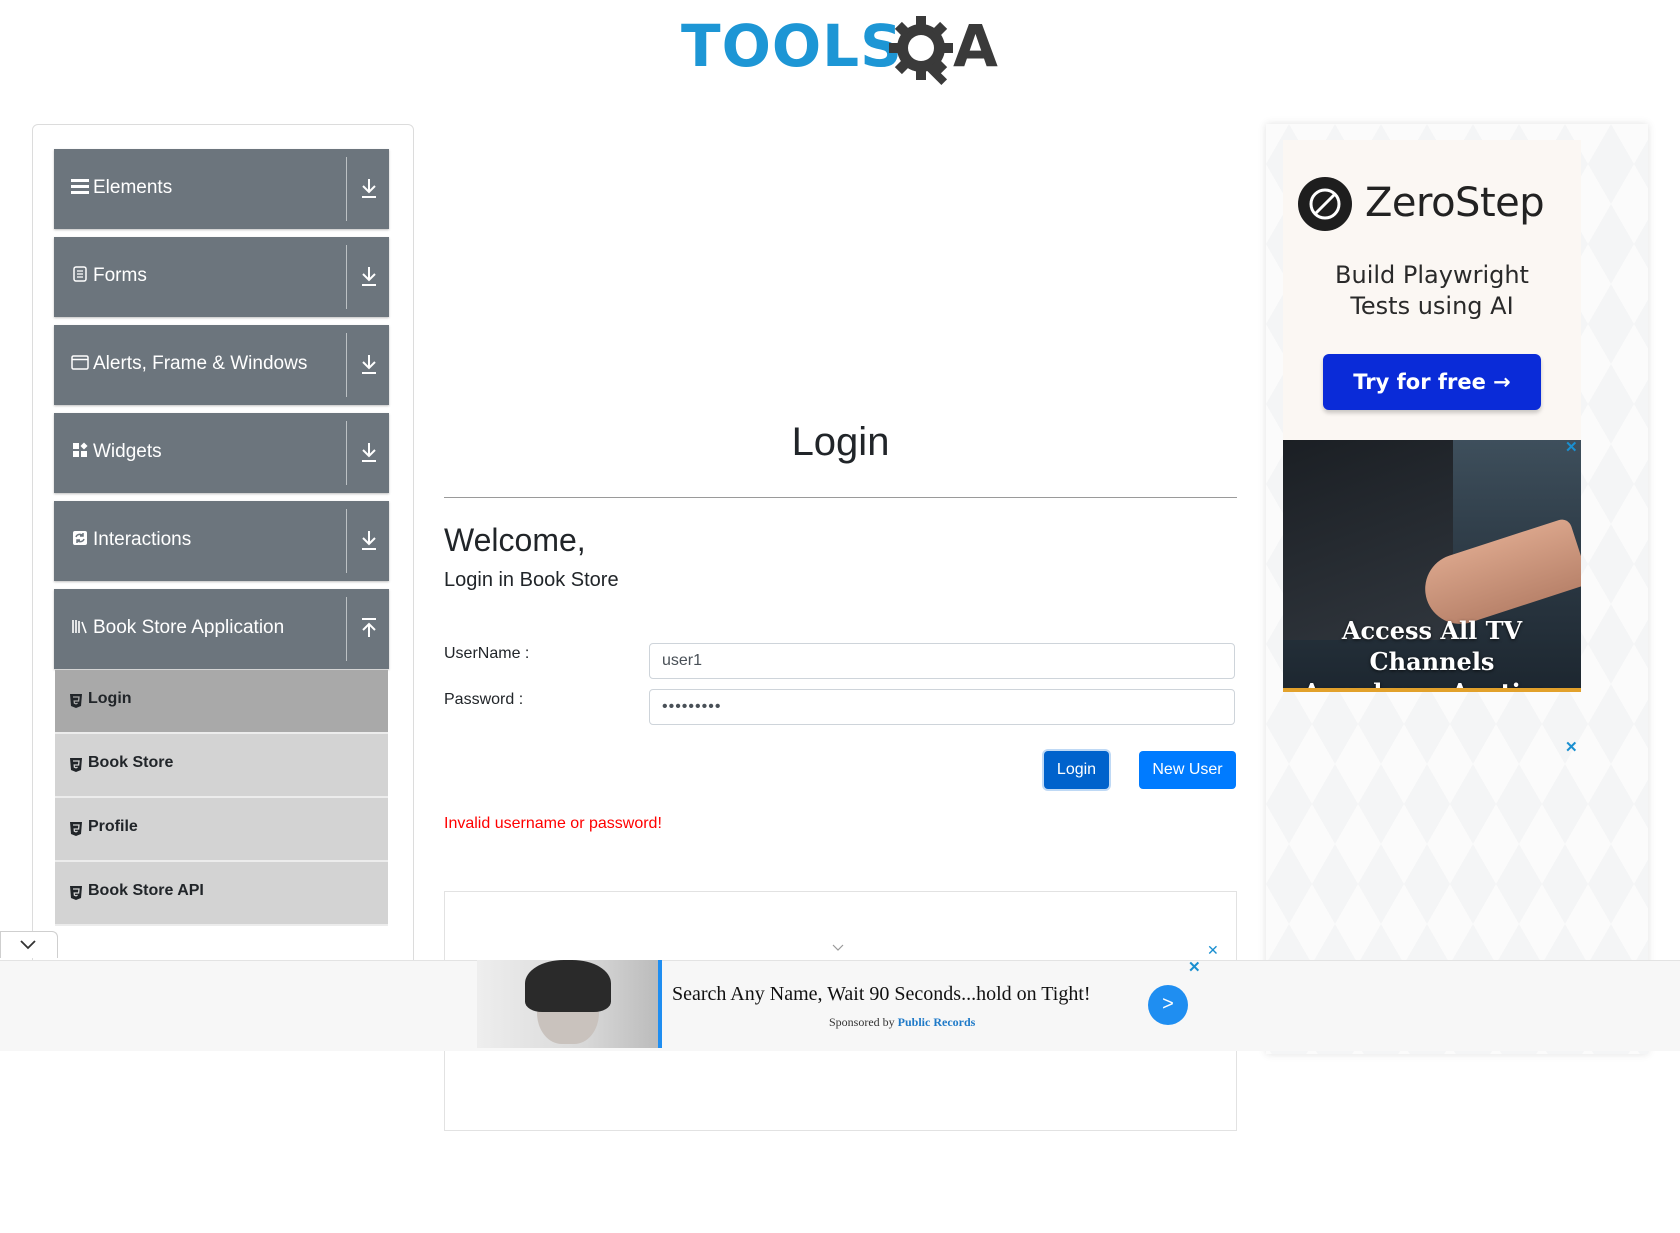 This screenshot has height=1233, width=1680. Describe the element at coordinates (221, 894) in the screenshot. I see `sidebar-item-book-store-api: Book Store API` at that location.